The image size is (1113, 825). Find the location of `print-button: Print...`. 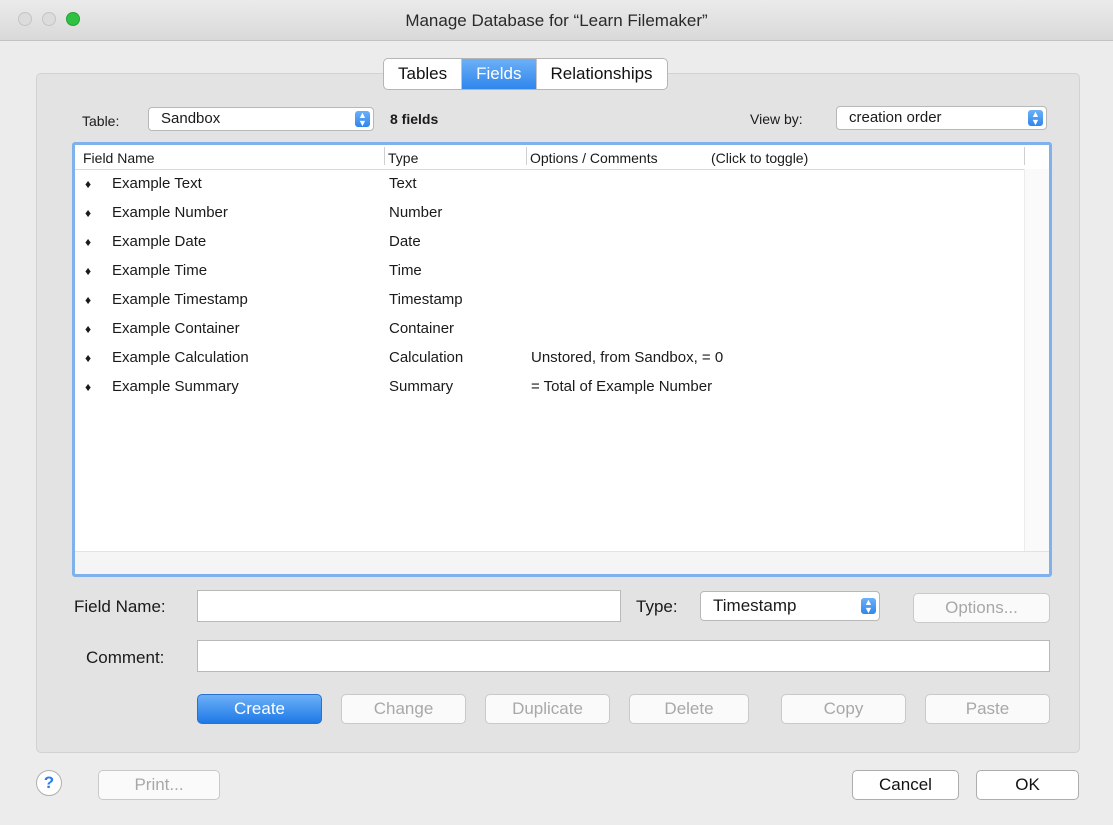

print-button: Print... is located at coordinates (159, 785).